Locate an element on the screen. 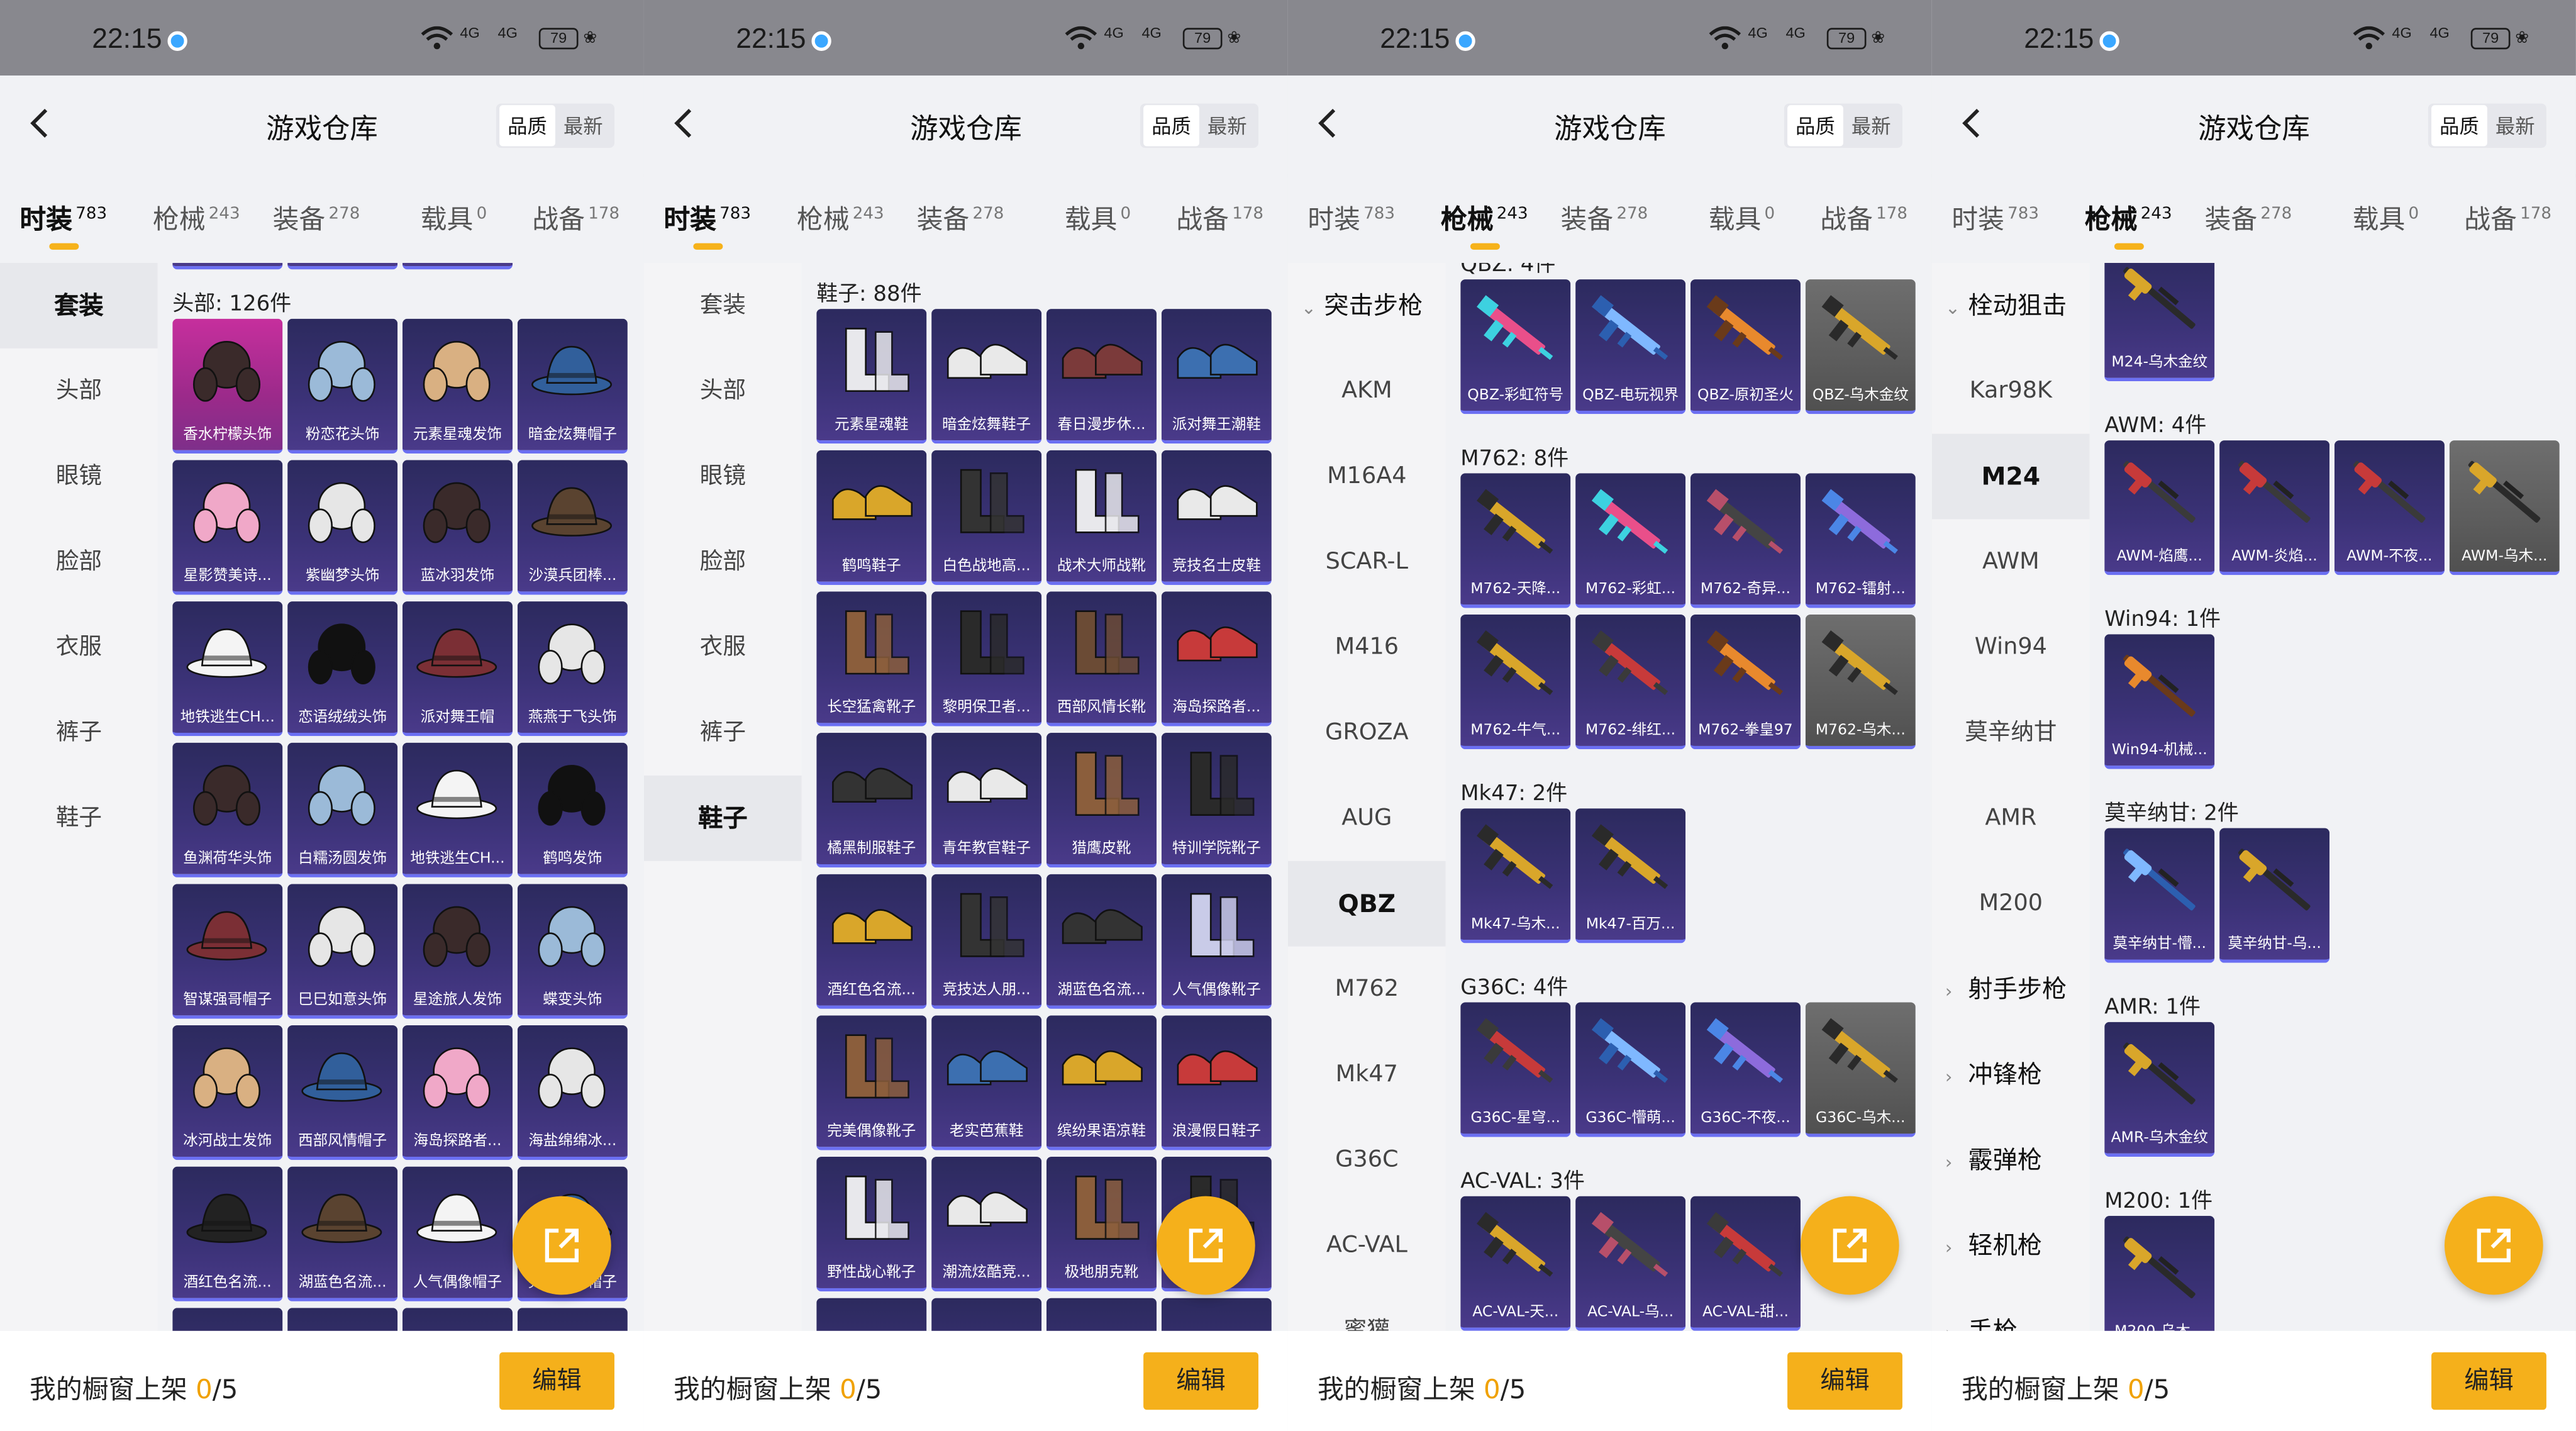 This screenshot has height=1431, width=2576. item-card: 燕燕于飞头饰 is located at coordinates (572, 669).